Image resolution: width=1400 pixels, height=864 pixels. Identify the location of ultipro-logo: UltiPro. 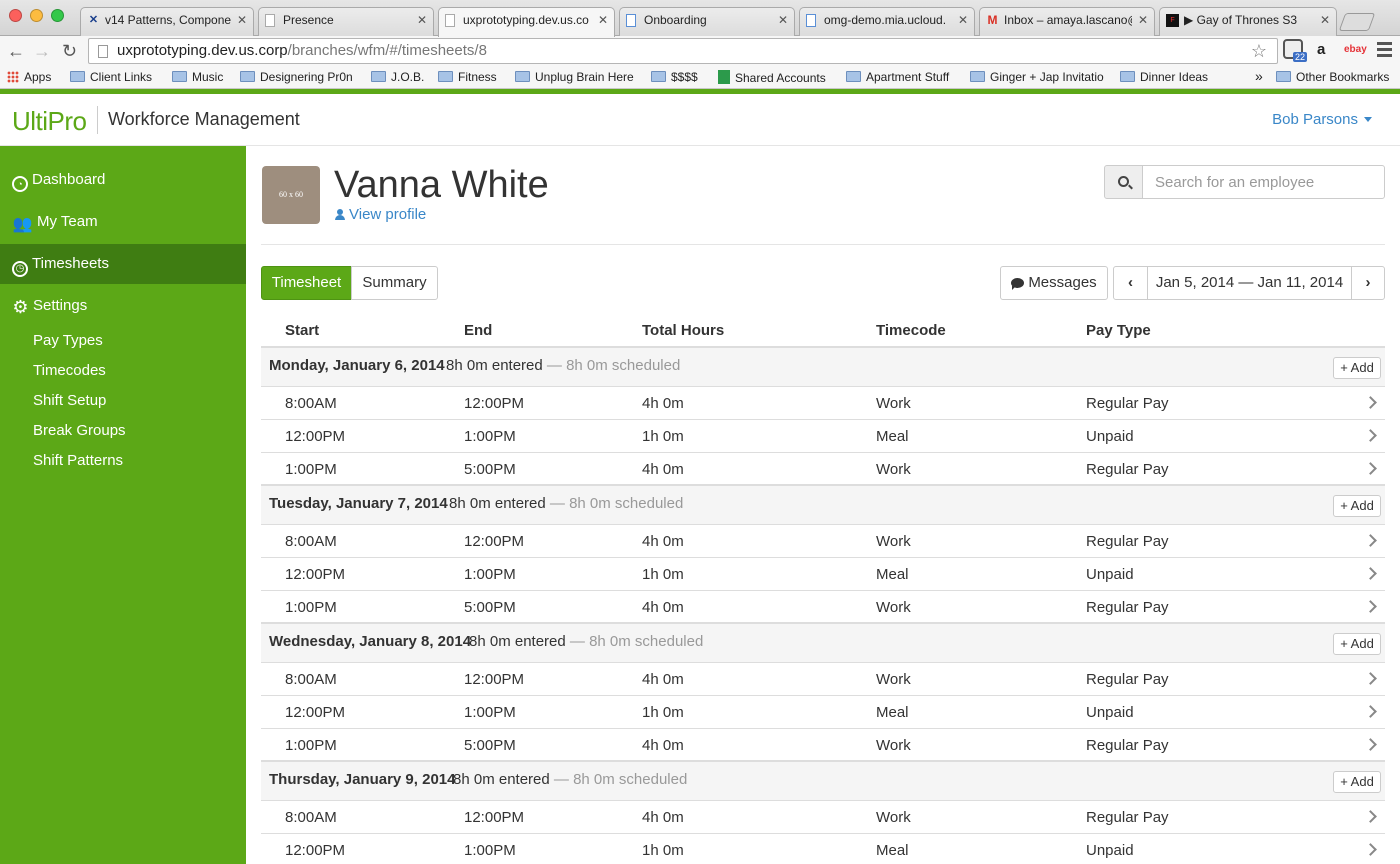
(49, 121).